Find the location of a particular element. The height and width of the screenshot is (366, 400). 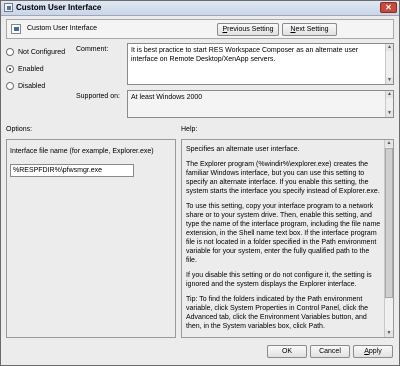

help-scrollbar: ▲ ▼ is located at coordinates (388, 238).